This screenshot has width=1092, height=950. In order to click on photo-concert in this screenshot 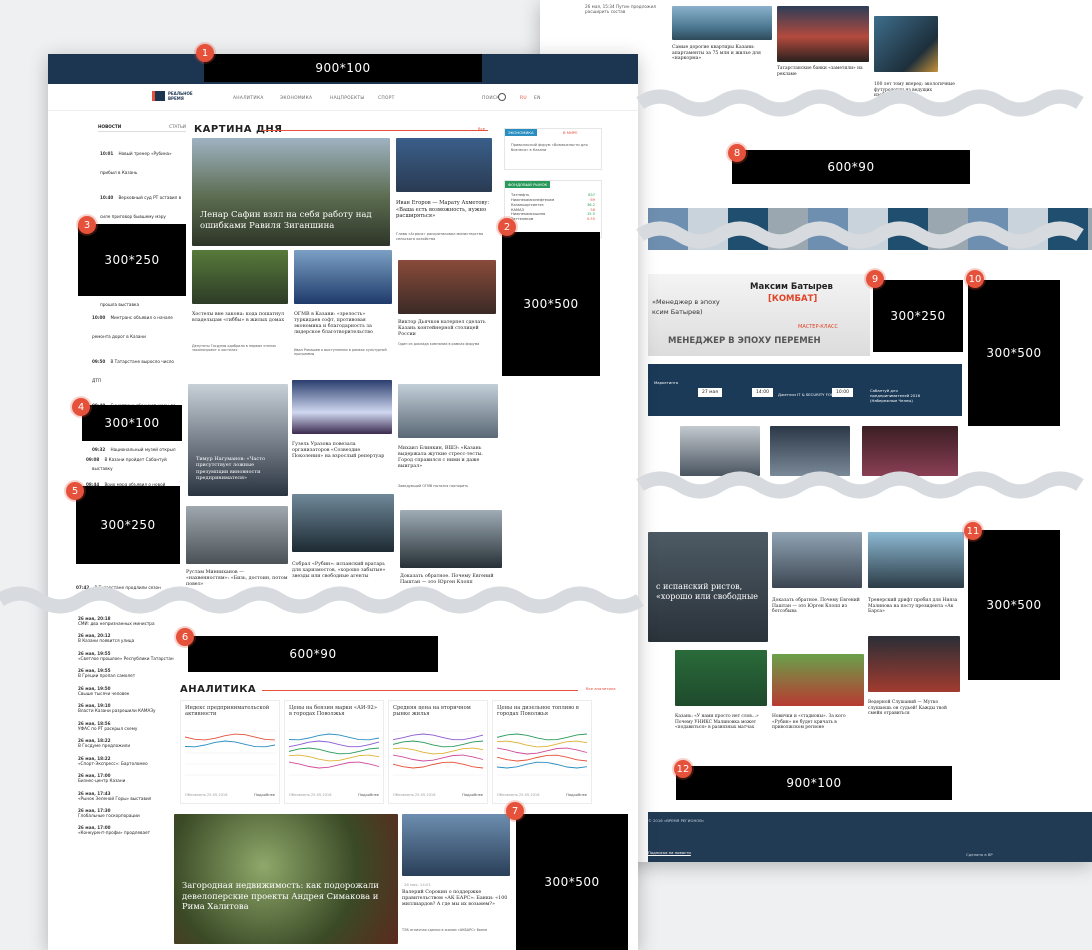, I will do `click(342, 407)`.